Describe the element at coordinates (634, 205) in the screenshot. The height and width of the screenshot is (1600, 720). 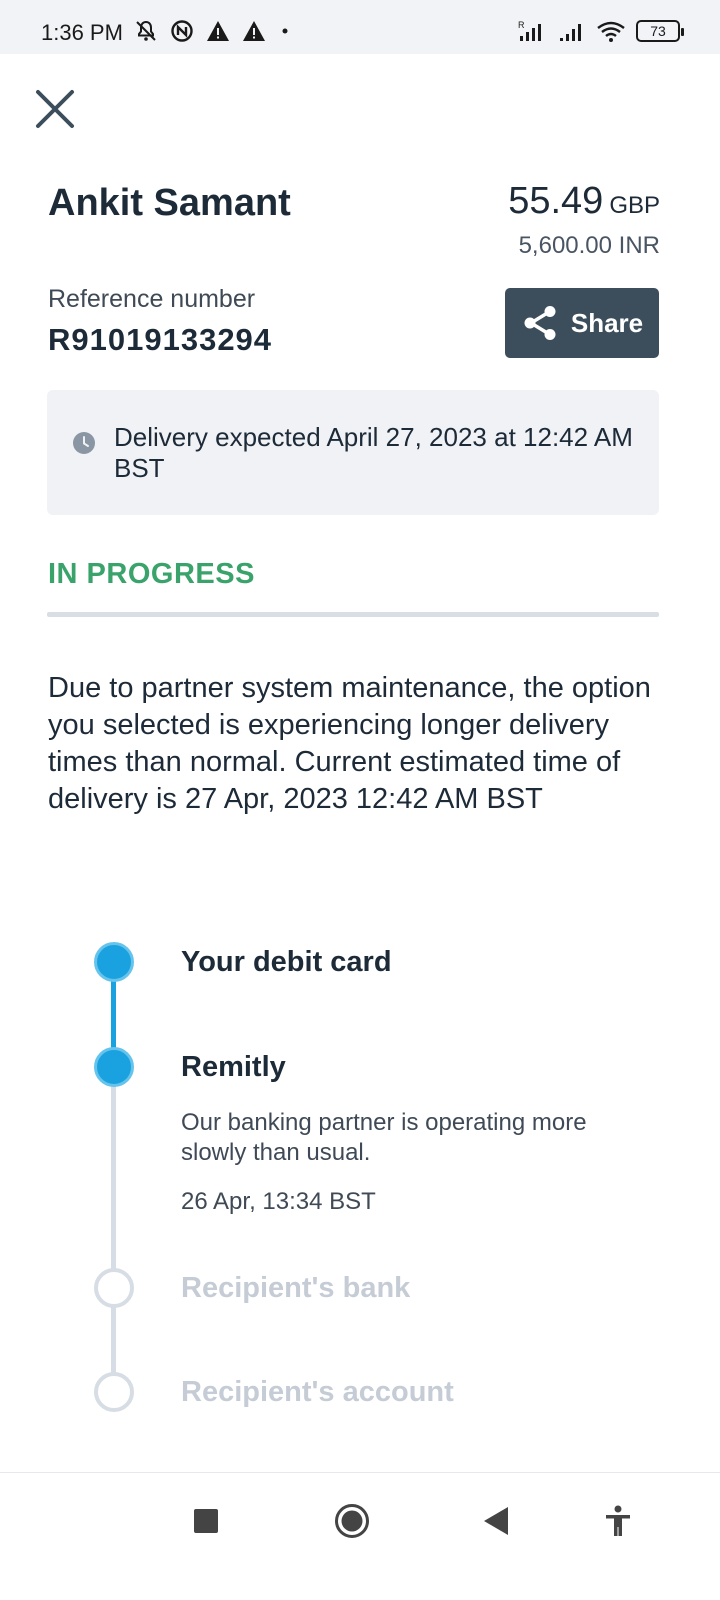
I see `amount-currency: GBP` at that location.